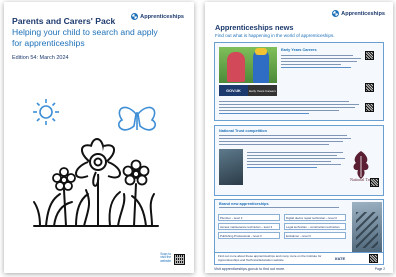 This screenshot has width=396, height=277. Describe the element at coordinates (40, 58) in the screenshot. I see `edition-label: Edition 54: March 2024` at that location.